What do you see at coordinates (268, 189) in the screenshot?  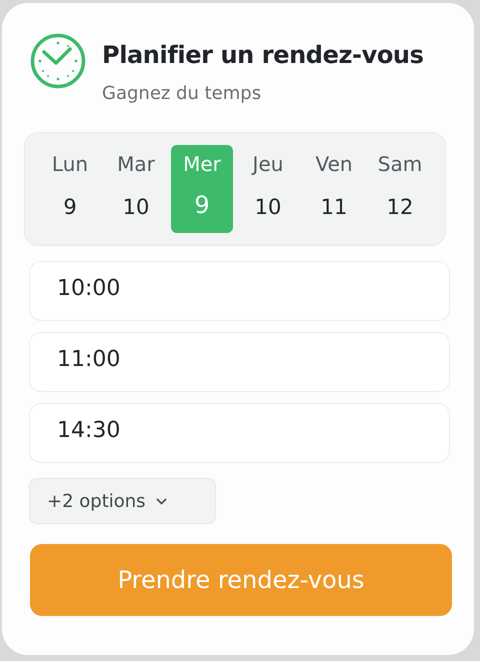 I see `day-option: Jeu 10` at bounding box center [268, 189].